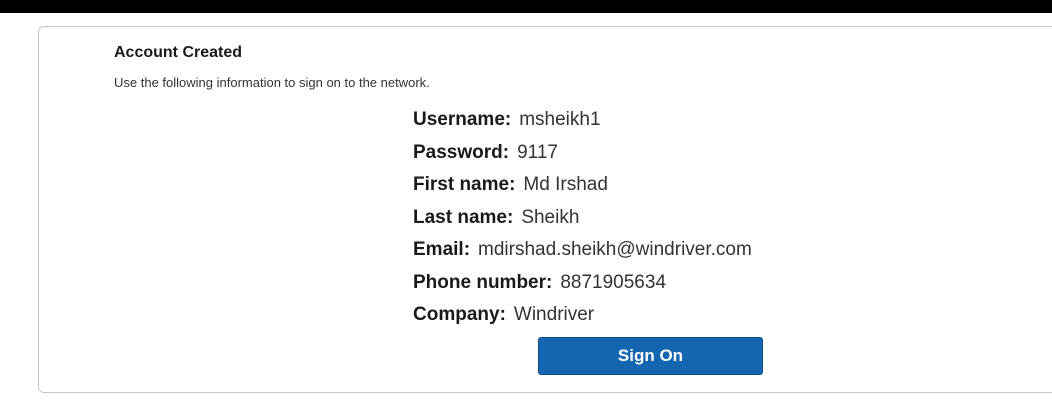  What do you see at coordinates (613, 282) in the screenshot?
I see `phone-number-value: 8871905634` at bounding box center [613, 282].